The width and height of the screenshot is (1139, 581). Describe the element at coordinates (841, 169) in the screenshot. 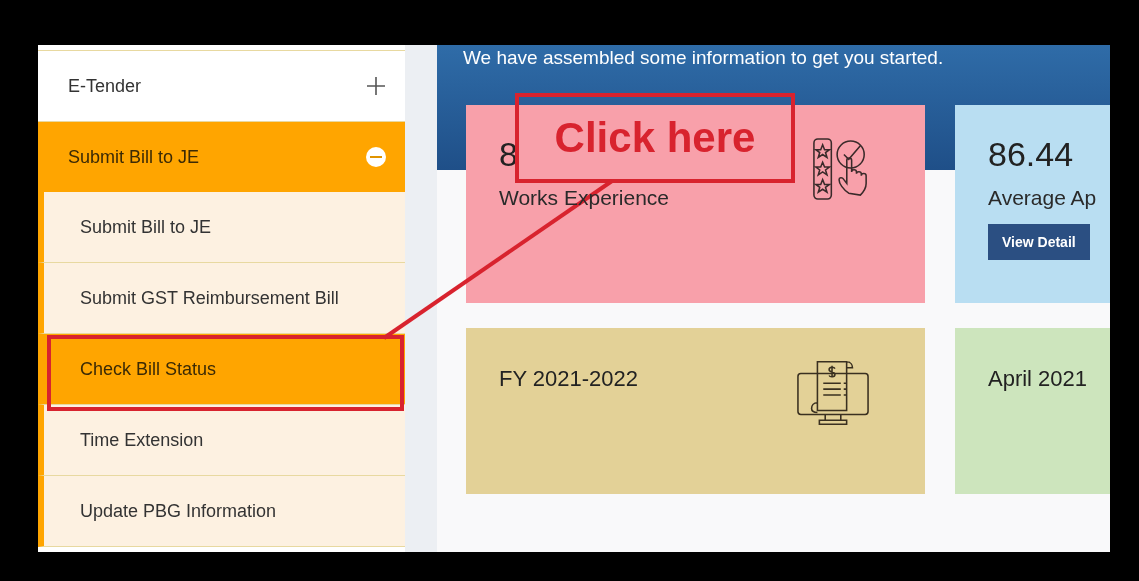

I see `rating-hand-icon` at that location.